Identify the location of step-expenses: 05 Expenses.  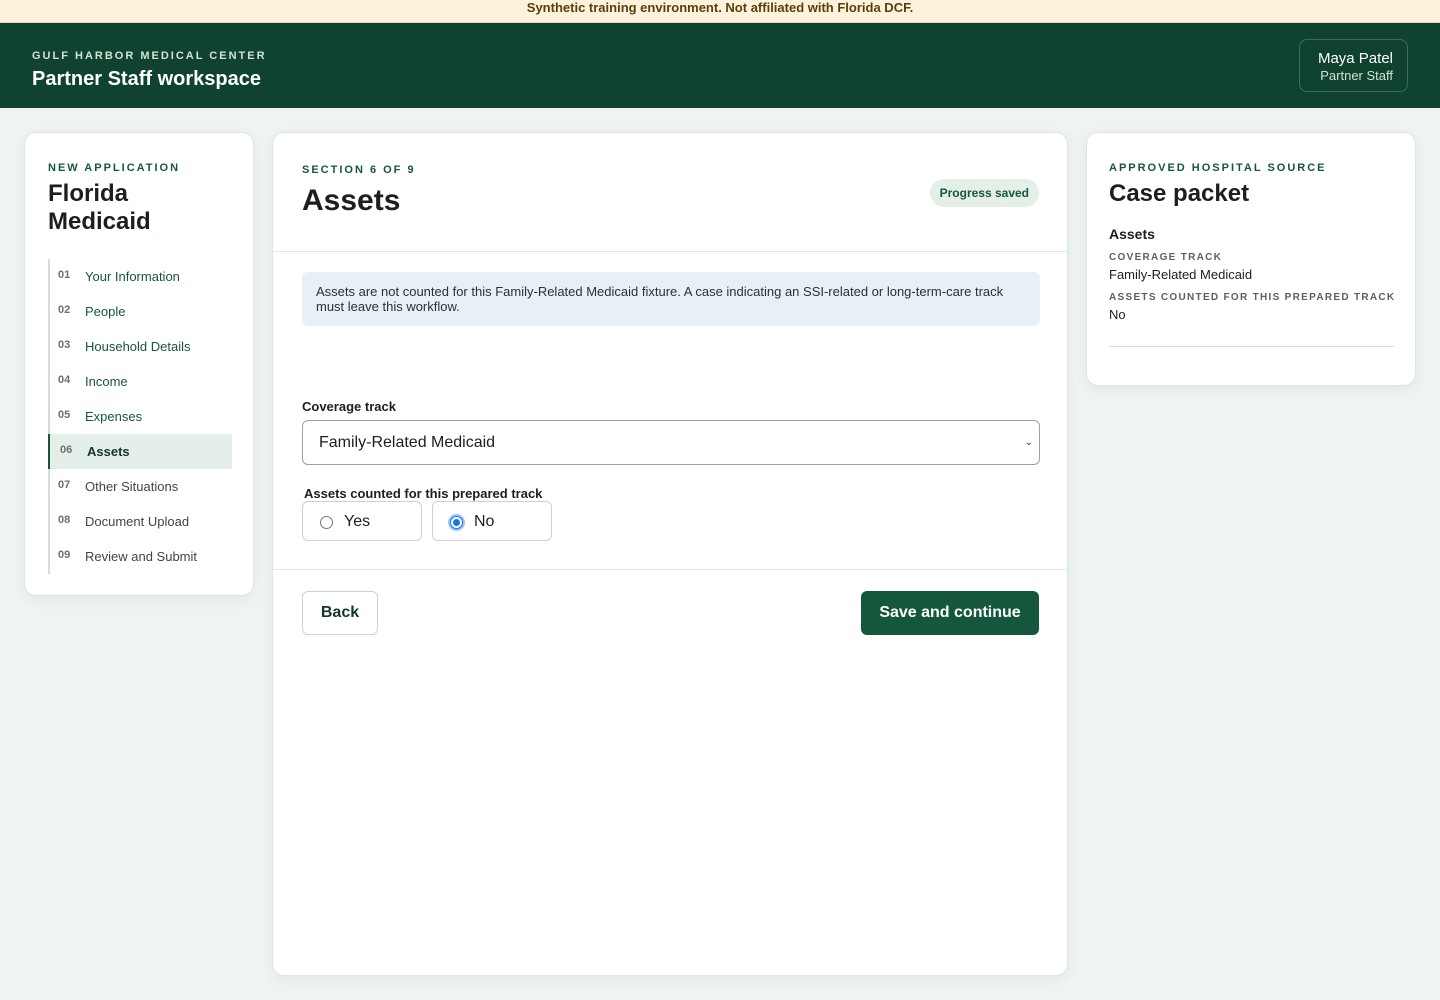
(141, 416).